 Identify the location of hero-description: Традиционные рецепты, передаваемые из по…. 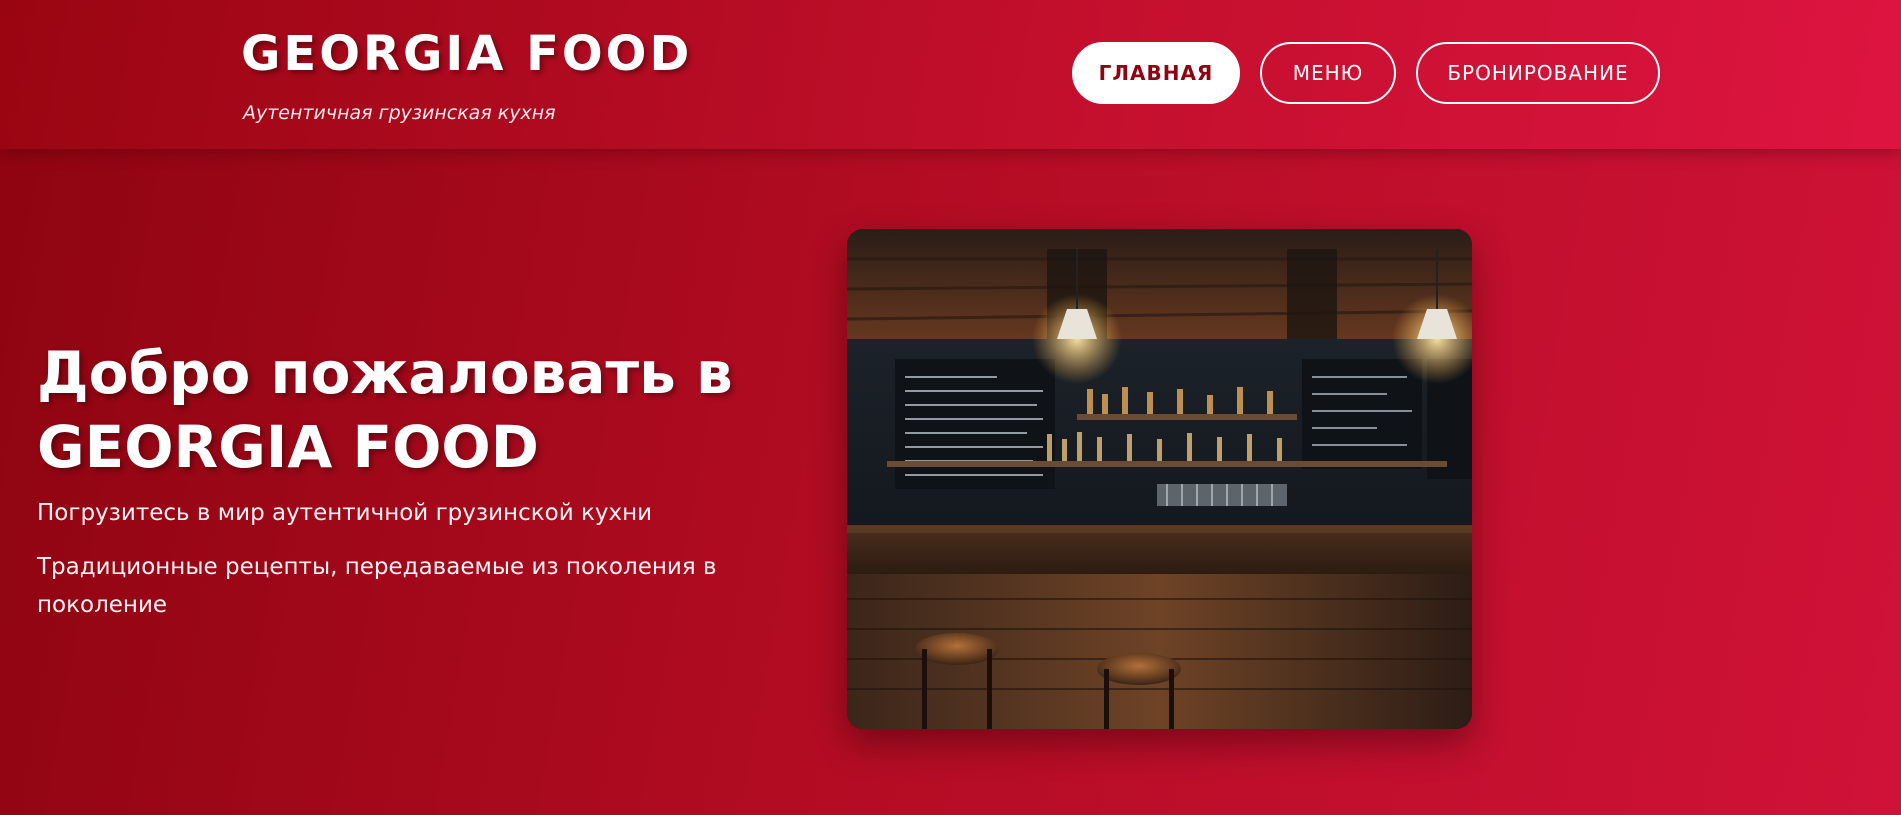
(377, 586).